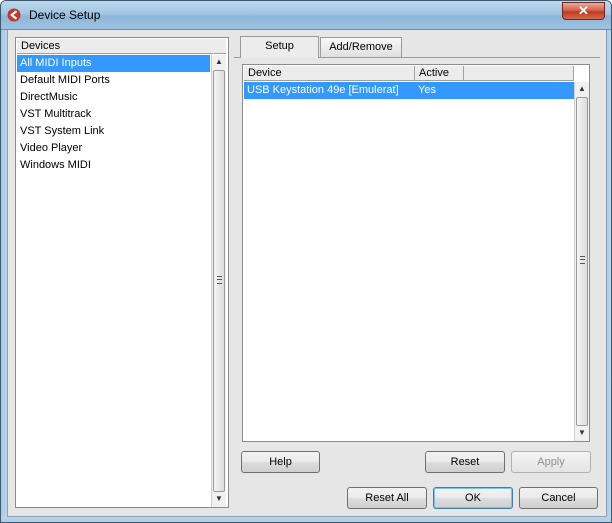  I want to click on help-button: Help, so click(280, 462).